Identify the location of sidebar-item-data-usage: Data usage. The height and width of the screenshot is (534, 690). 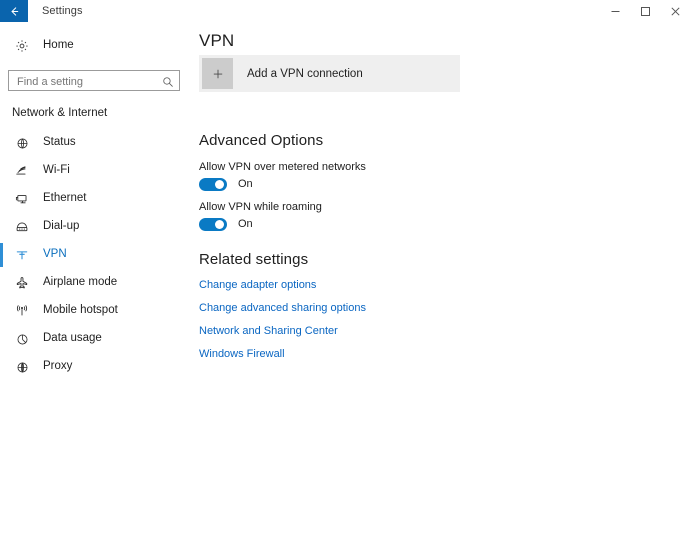
(95, 339).